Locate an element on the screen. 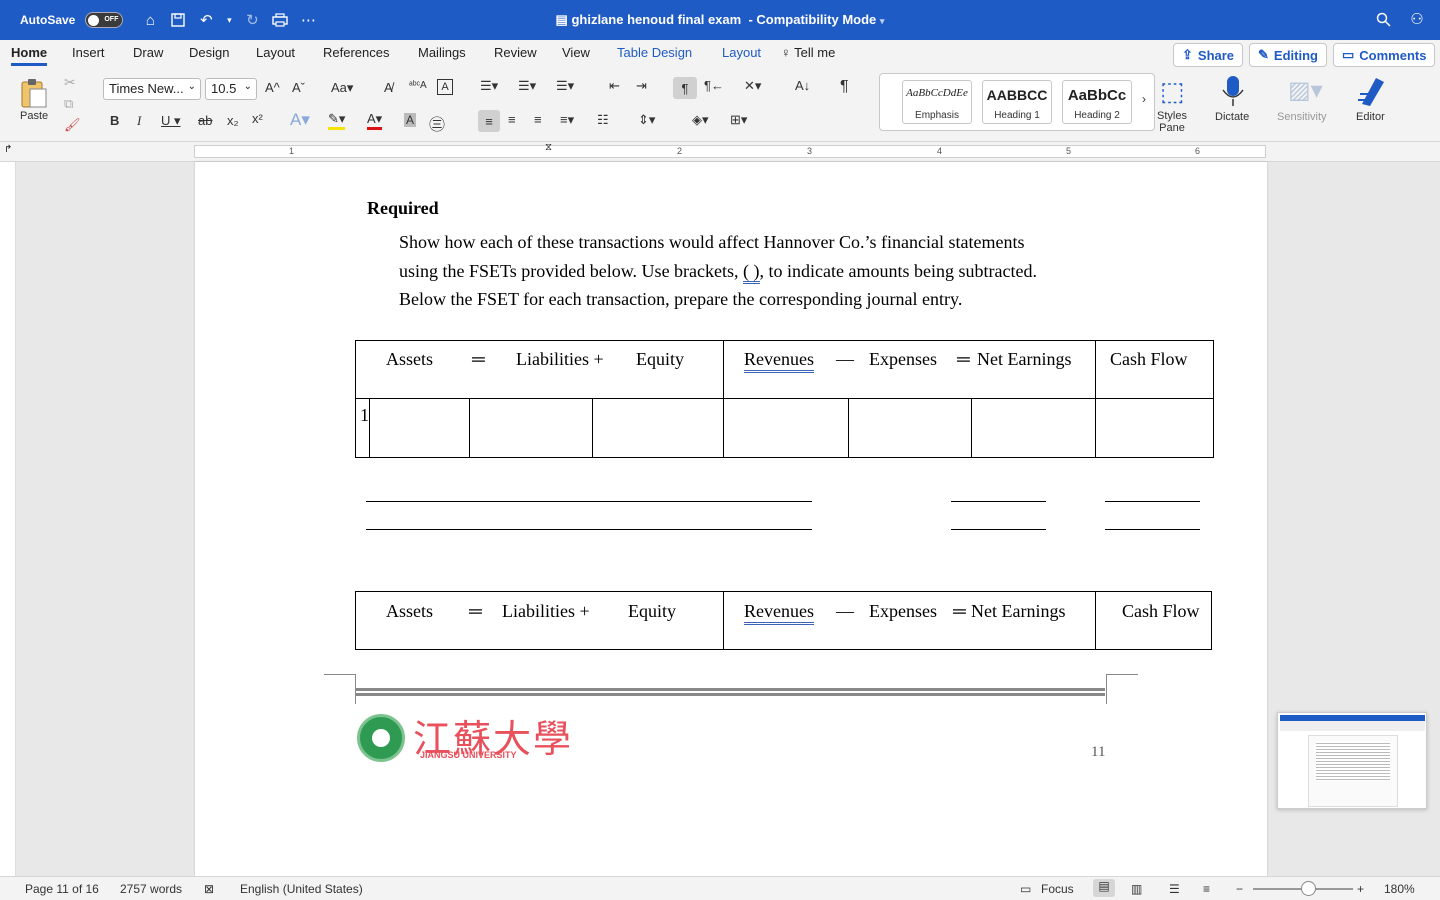 The image size is (1440, 900). sensitivity-icon: ▨▾ is located at coordinates (1305, 90).